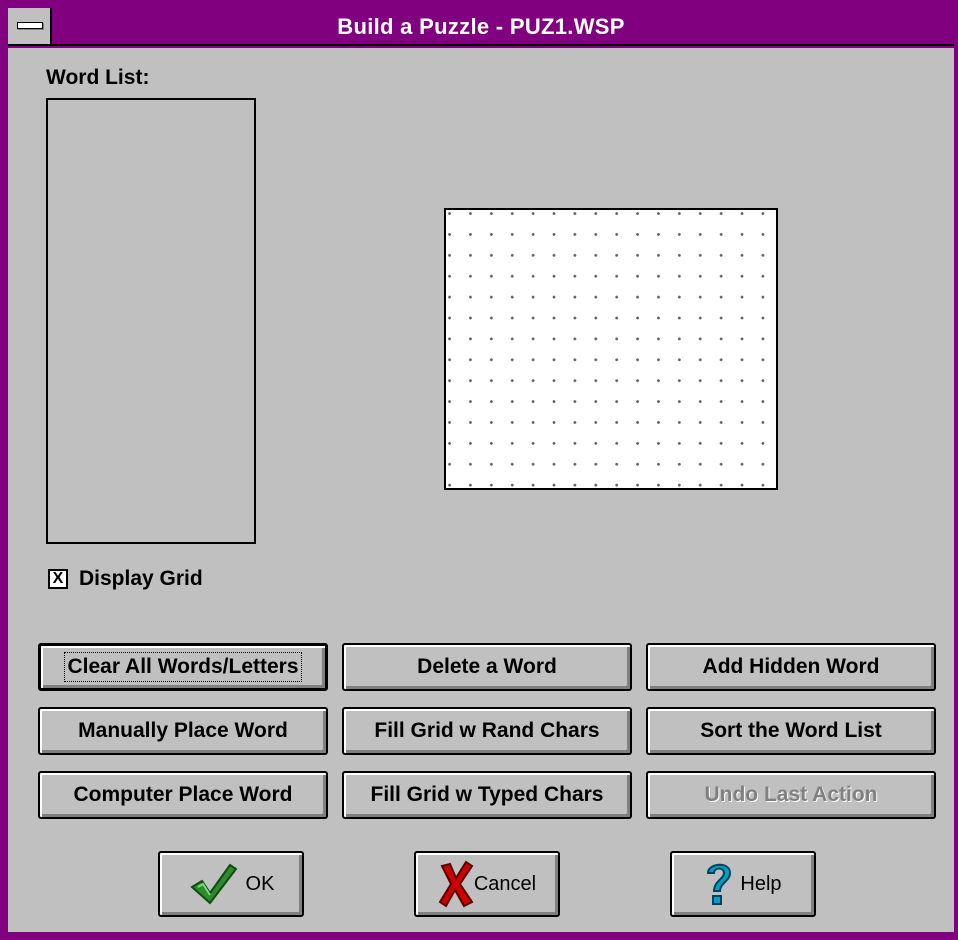 Image resolution: width=958 pixels, height=940 pixels. I want to click on computer-place-word-label: Computer Place Word, so click(183, 794).